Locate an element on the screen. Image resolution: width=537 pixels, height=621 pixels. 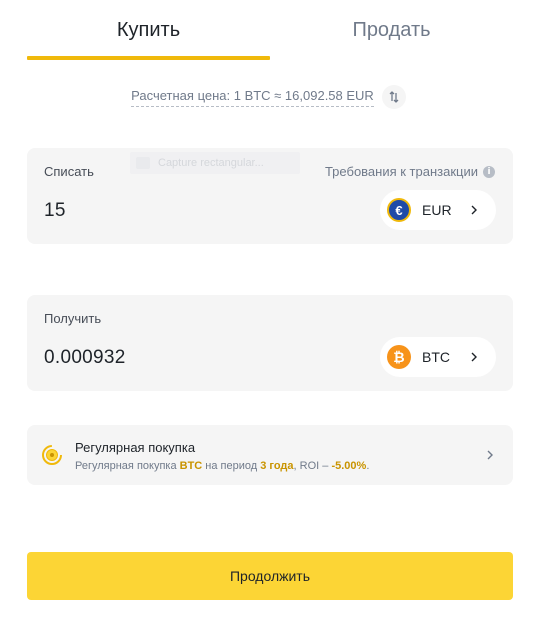
capture-icon is located at coordinates (143, 163).